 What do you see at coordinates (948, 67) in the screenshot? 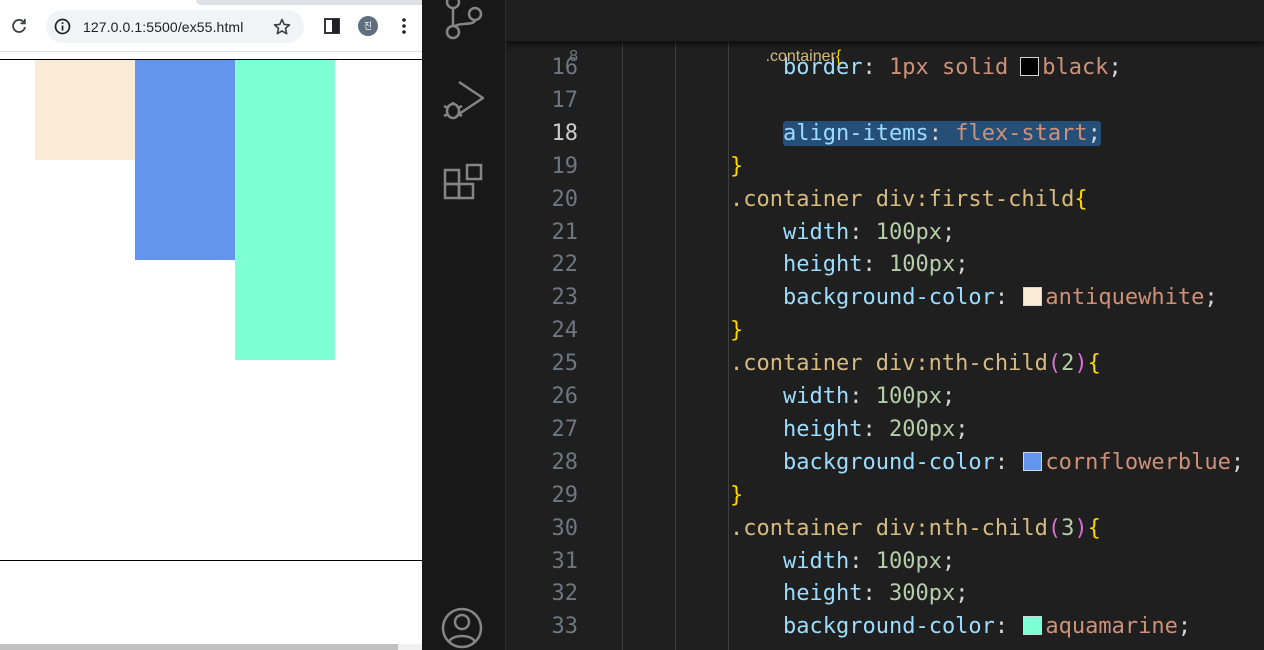
I see `css-value: 1px solid` at bounding box center [948, 67].